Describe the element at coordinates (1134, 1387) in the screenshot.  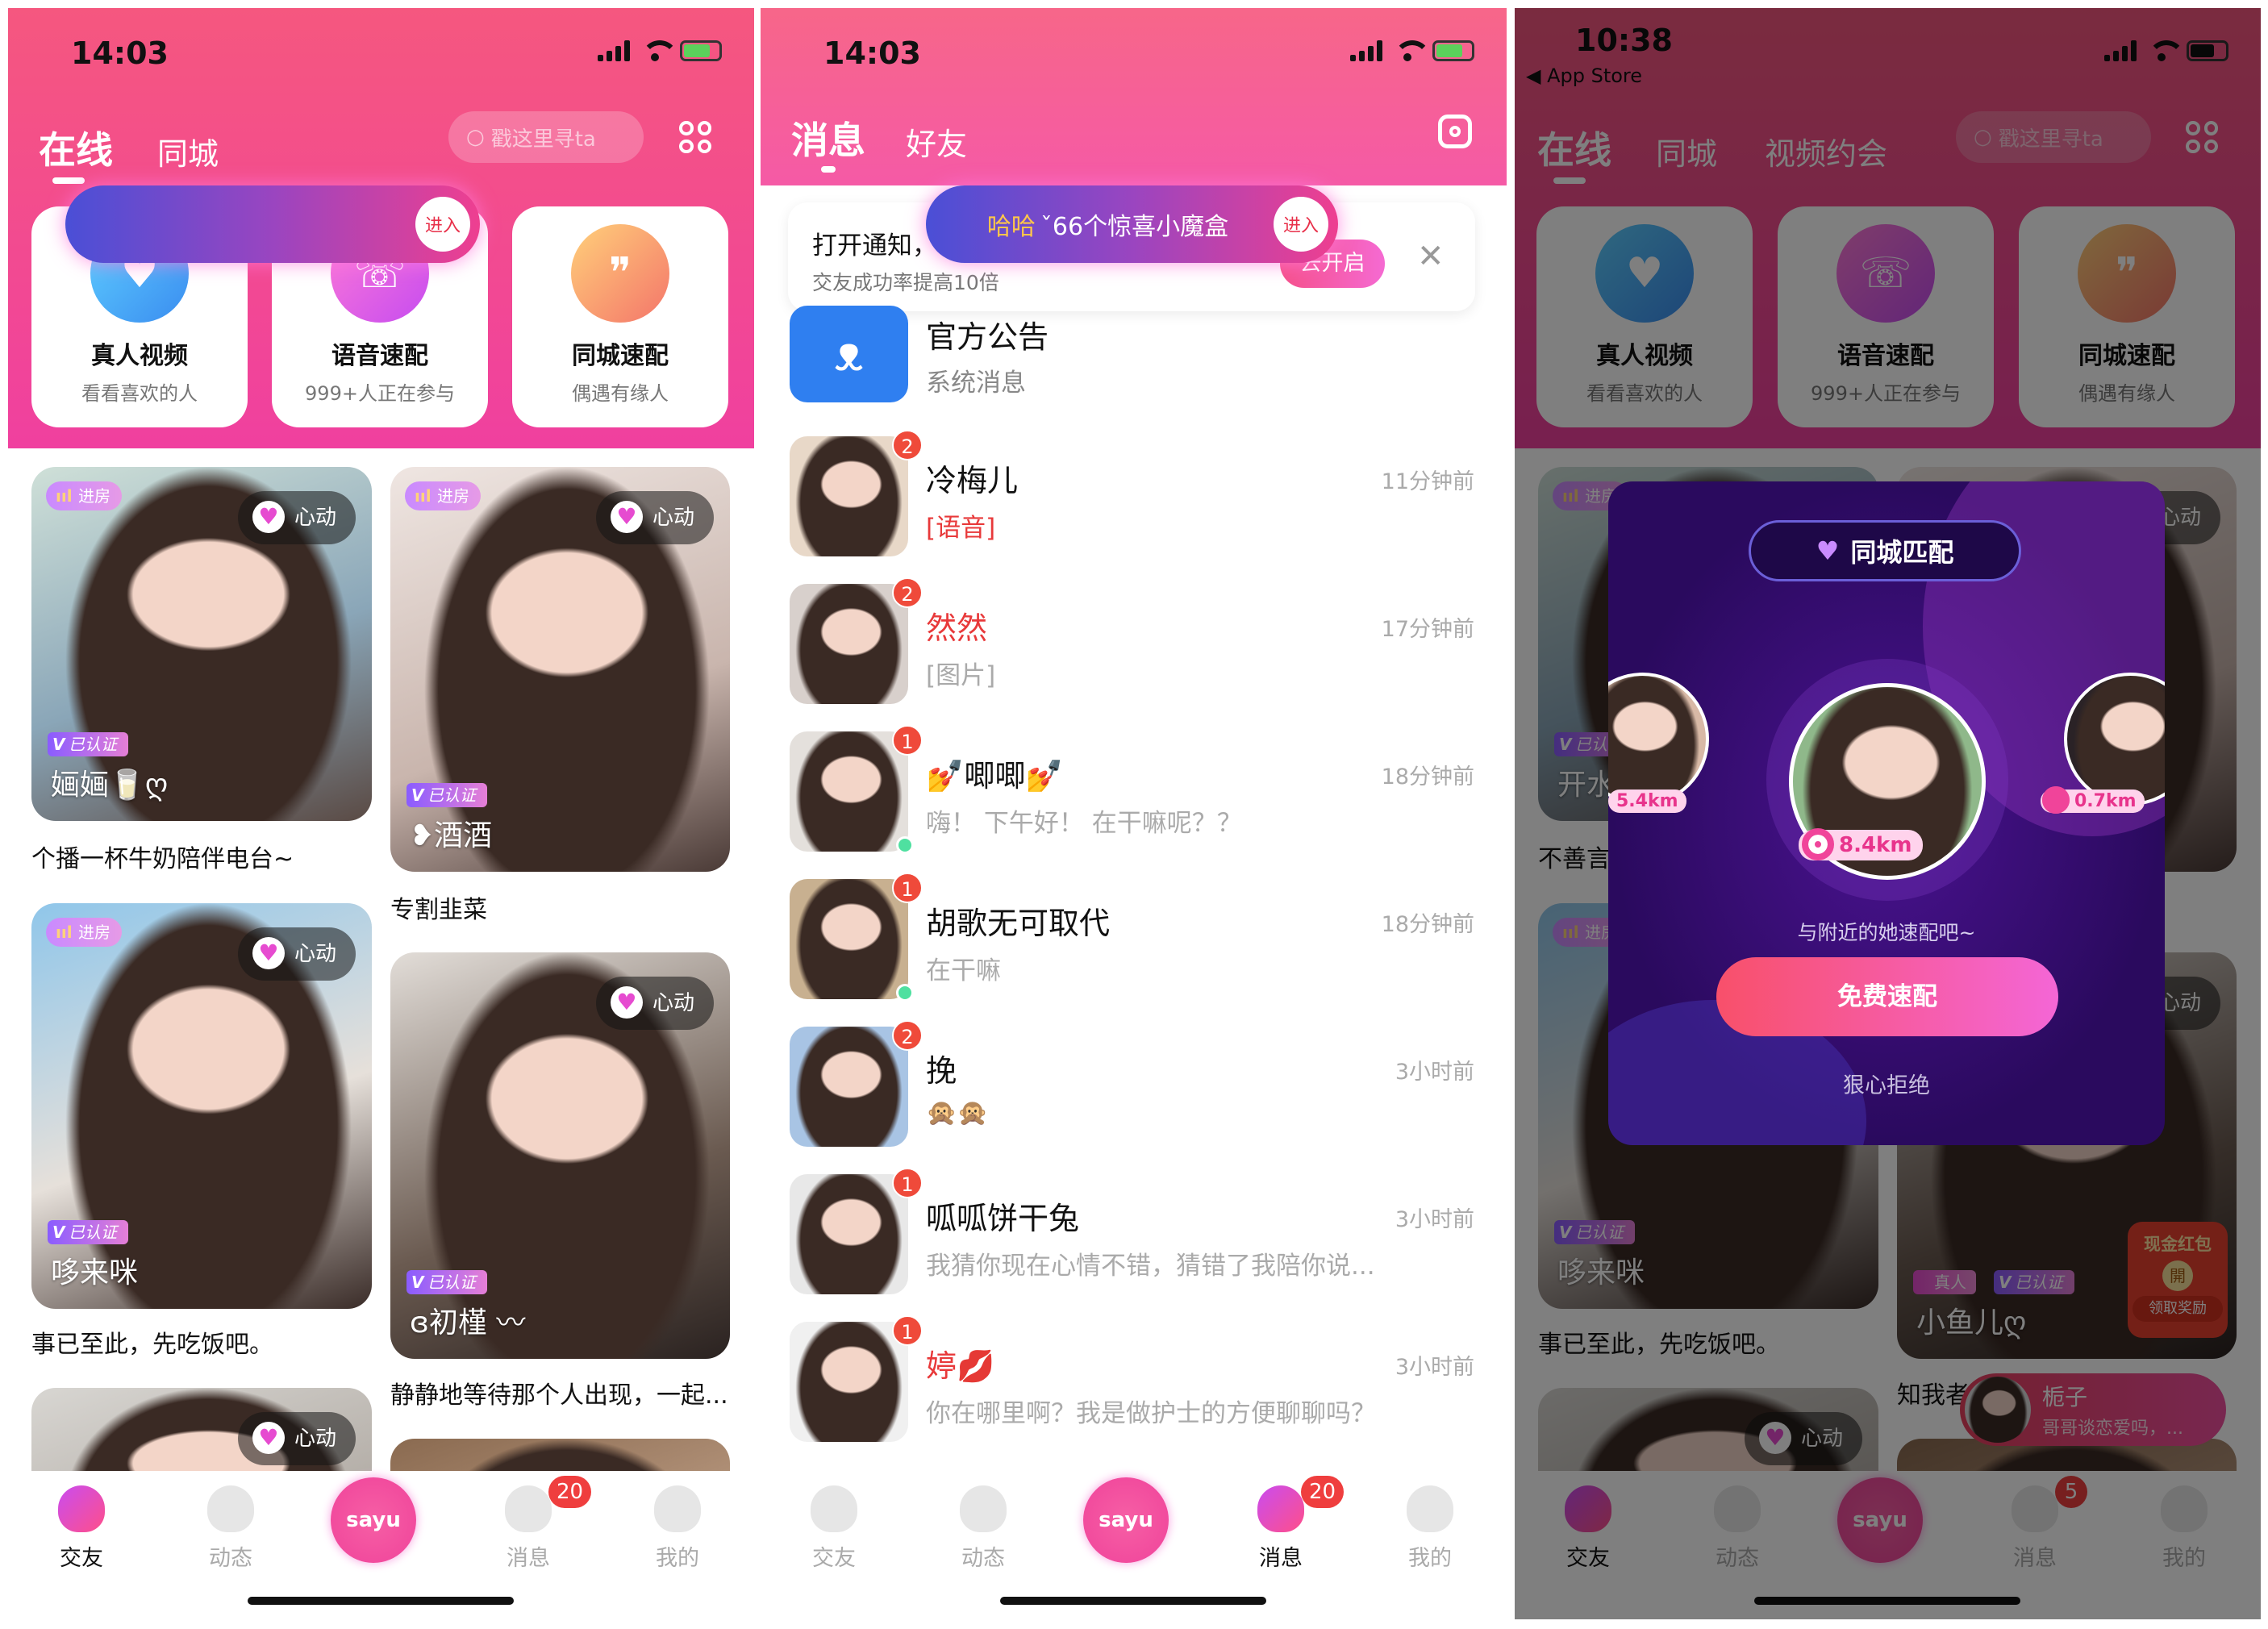
I see `message-row: 1 婷💋 你在哪里啊？我是做护士的方便聊聊吗？ 3小时前` at that location.